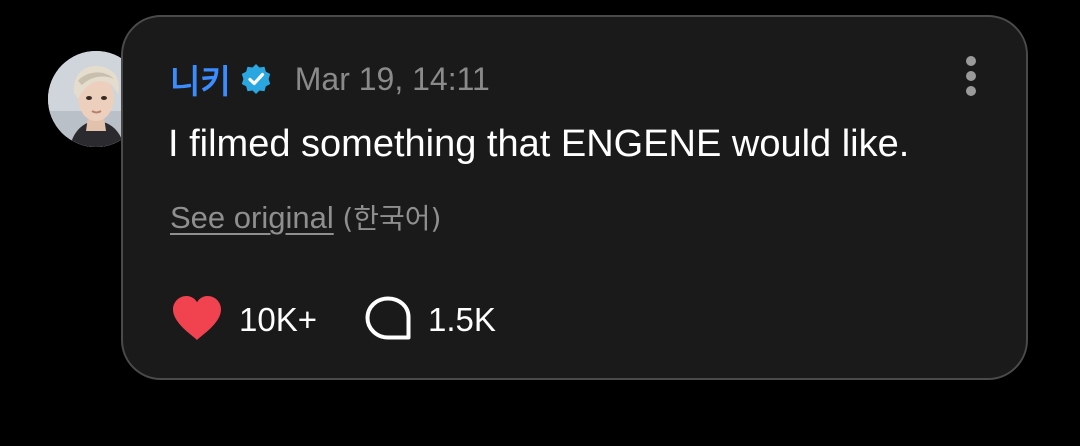 This screenshot has height=446, width=1080. I want to click on like-button: 10K+, so click(243, 320).